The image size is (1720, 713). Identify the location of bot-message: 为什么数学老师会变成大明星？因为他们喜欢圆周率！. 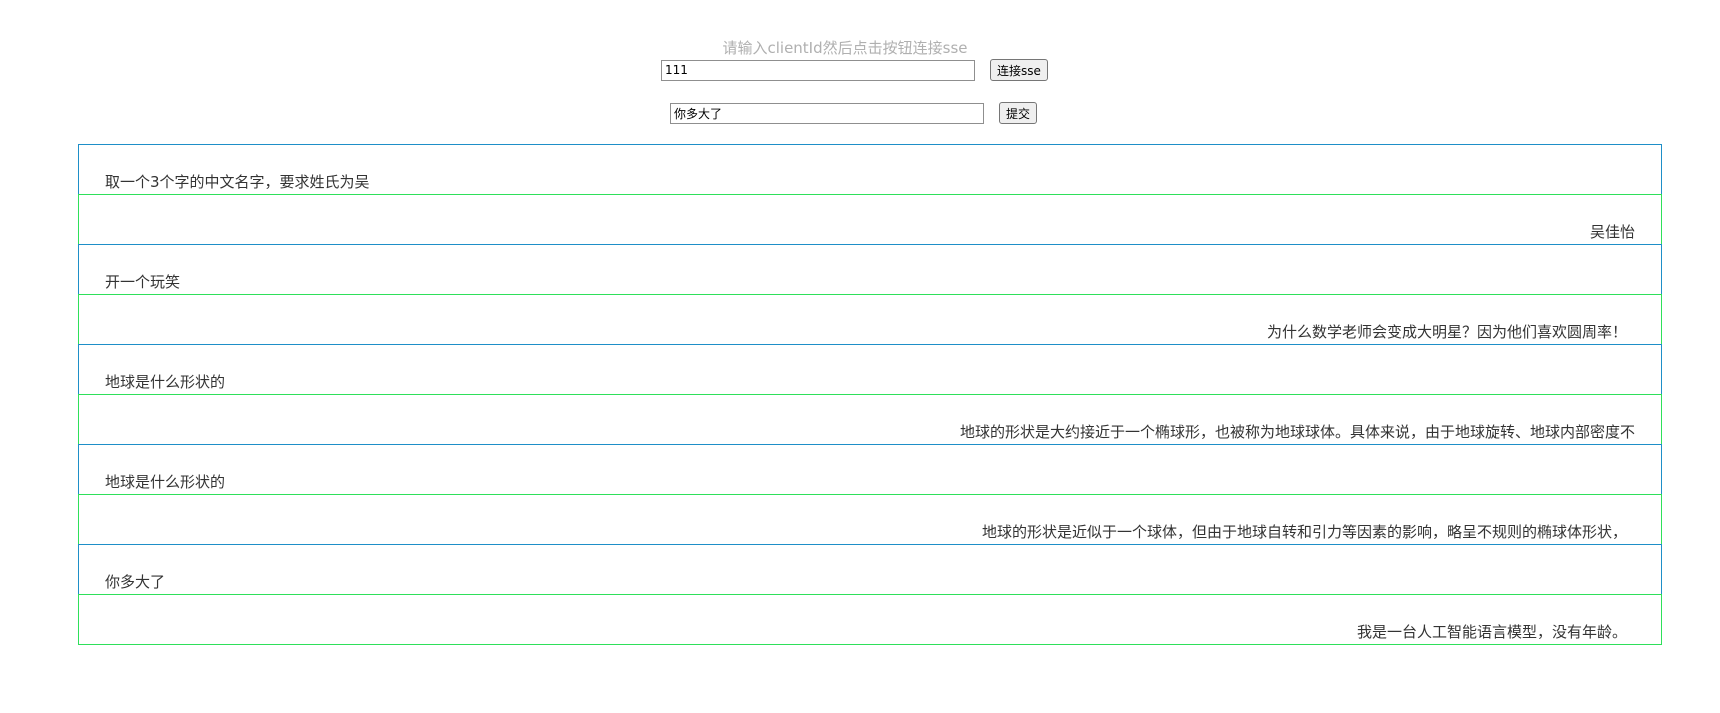
(870, 319).